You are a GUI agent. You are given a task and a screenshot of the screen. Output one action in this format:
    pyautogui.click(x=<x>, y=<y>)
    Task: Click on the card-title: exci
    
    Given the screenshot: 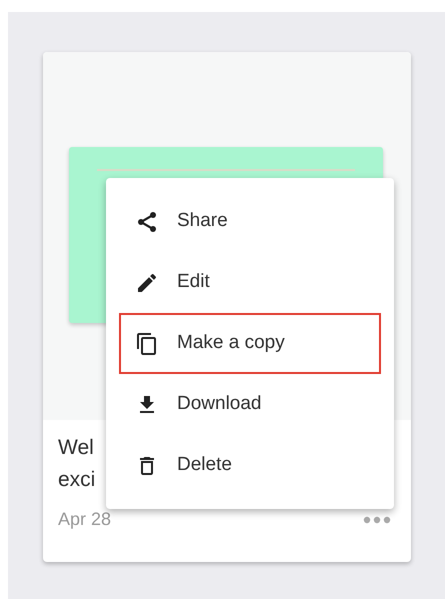 What is the action you would take?
    pyautogui.click(x=77, y=480)
    